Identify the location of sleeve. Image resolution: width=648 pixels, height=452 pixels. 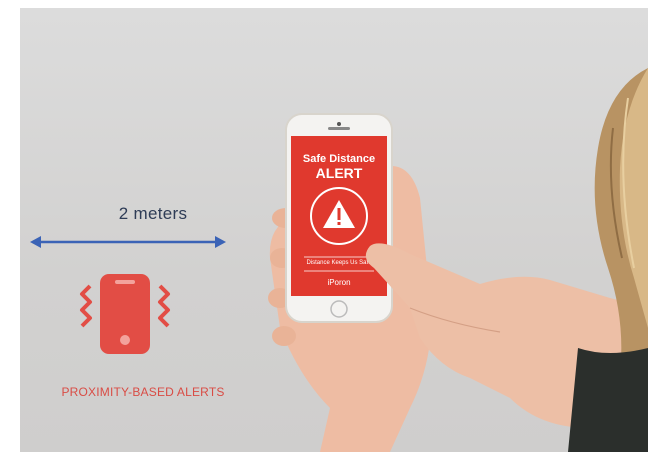
(608, 400).